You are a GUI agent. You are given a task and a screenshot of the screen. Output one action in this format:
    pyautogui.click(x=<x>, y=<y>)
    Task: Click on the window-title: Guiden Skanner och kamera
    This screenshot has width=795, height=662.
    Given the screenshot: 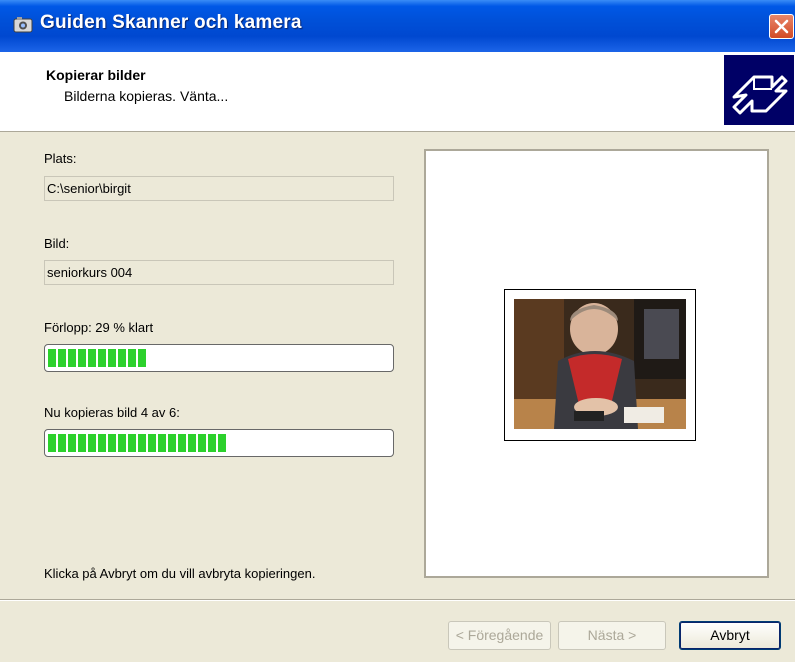 What is the action you would take?
    pyautogui.click(x=171, y=22)
    